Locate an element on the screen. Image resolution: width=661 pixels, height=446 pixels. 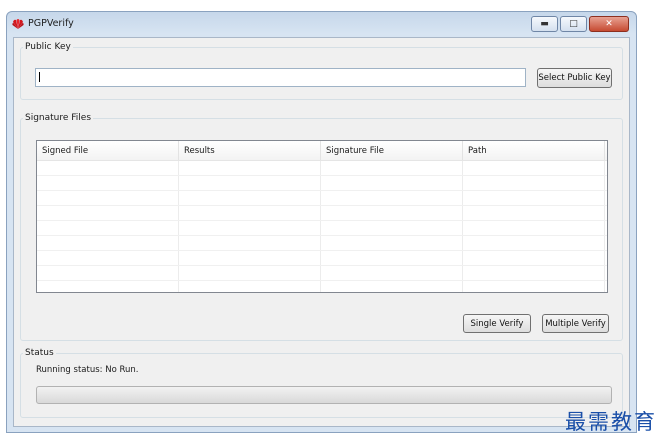
close-button: ✕ is located at coordinates (609, 24).